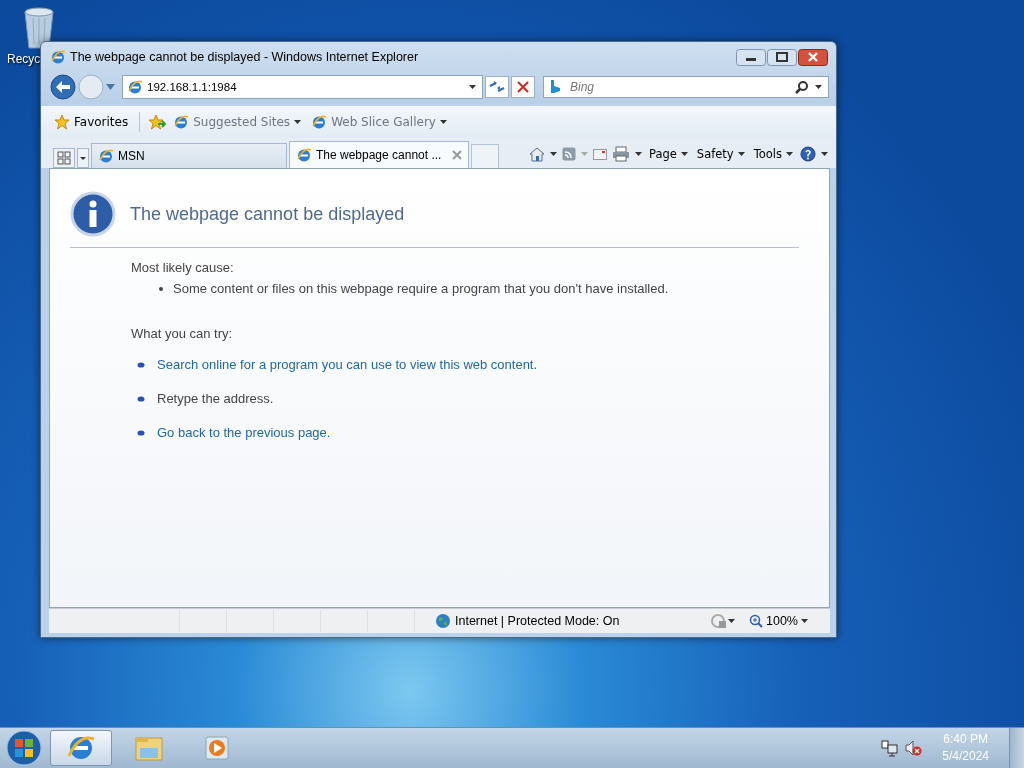 The image size is (1024, 768). I want to click on refresh-button, so click(497, 87).